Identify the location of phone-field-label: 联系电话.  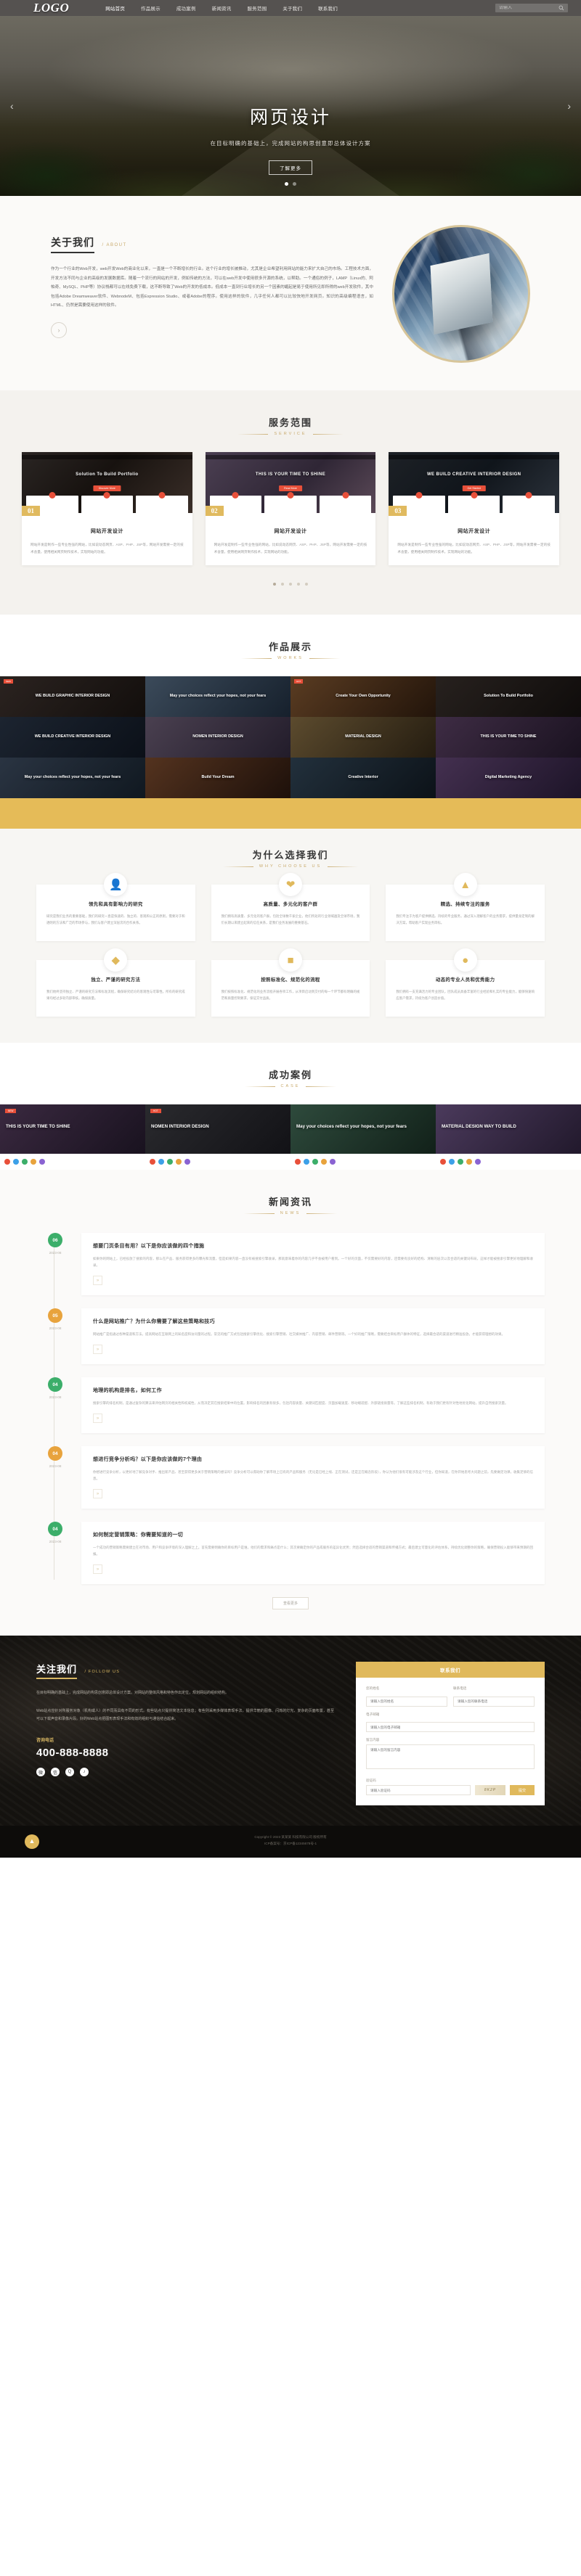
(460, 1688).